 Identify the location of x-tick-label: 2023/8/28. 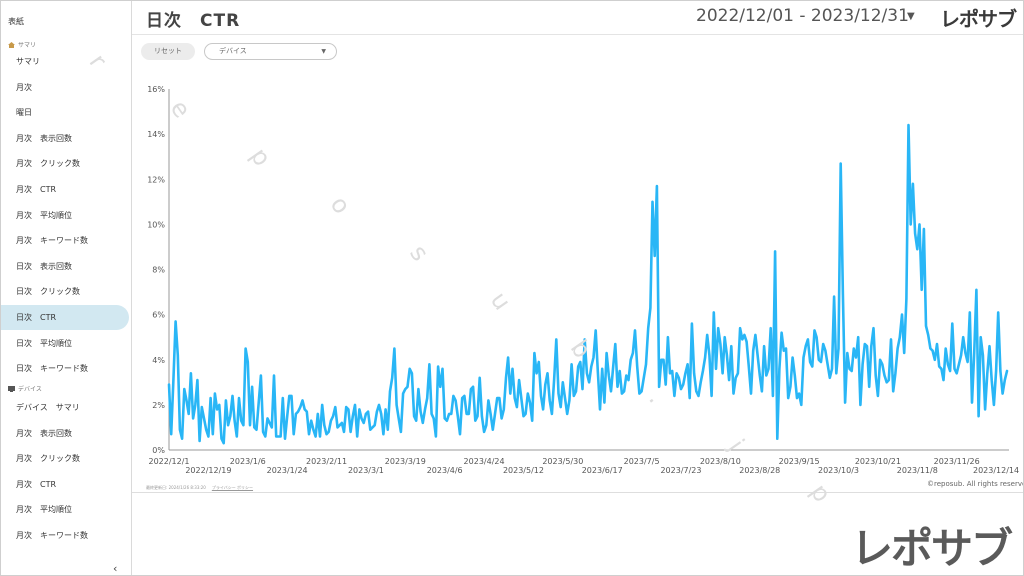
(759, 470).